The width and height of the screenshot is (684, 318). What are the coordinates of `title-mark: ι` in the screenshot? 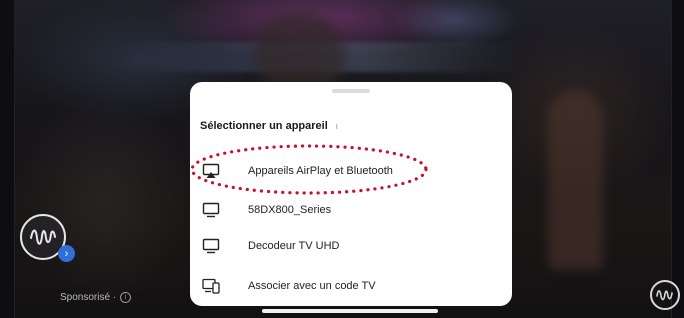 It's located at (336, 126).